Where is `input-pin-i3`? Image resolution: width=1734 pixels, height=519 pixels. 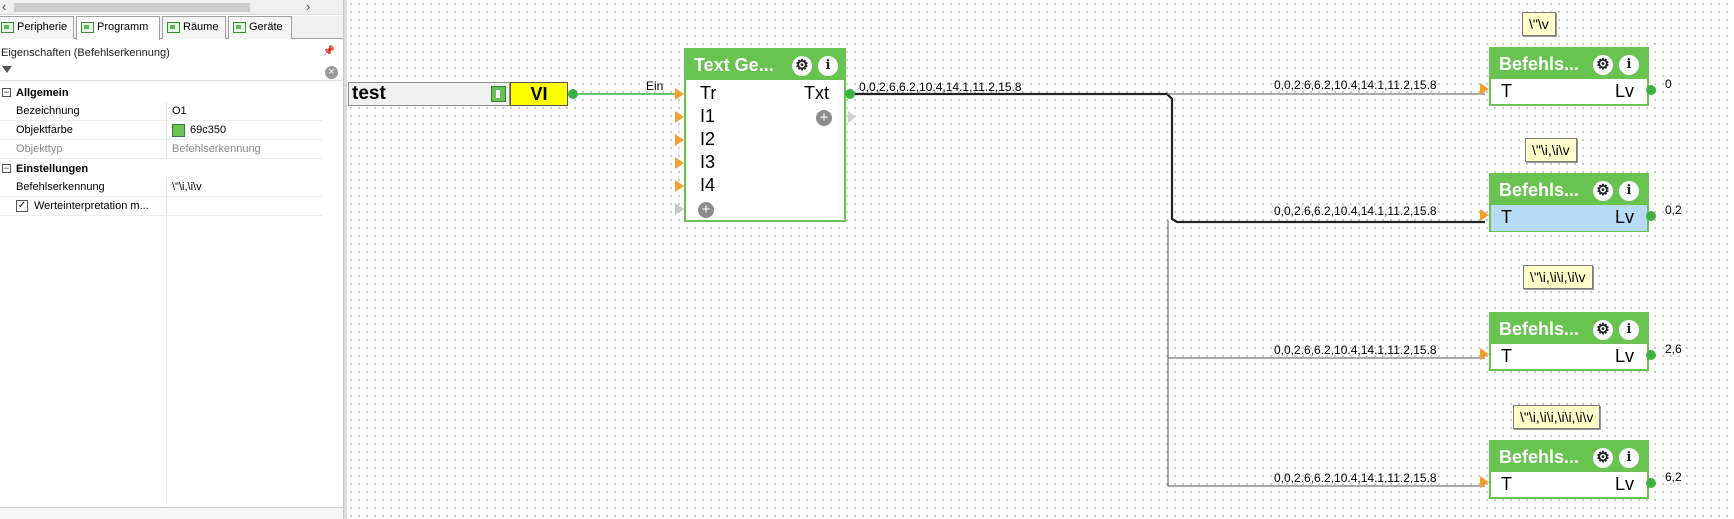
input-pin-i3 is located at coordinates (679, 163).